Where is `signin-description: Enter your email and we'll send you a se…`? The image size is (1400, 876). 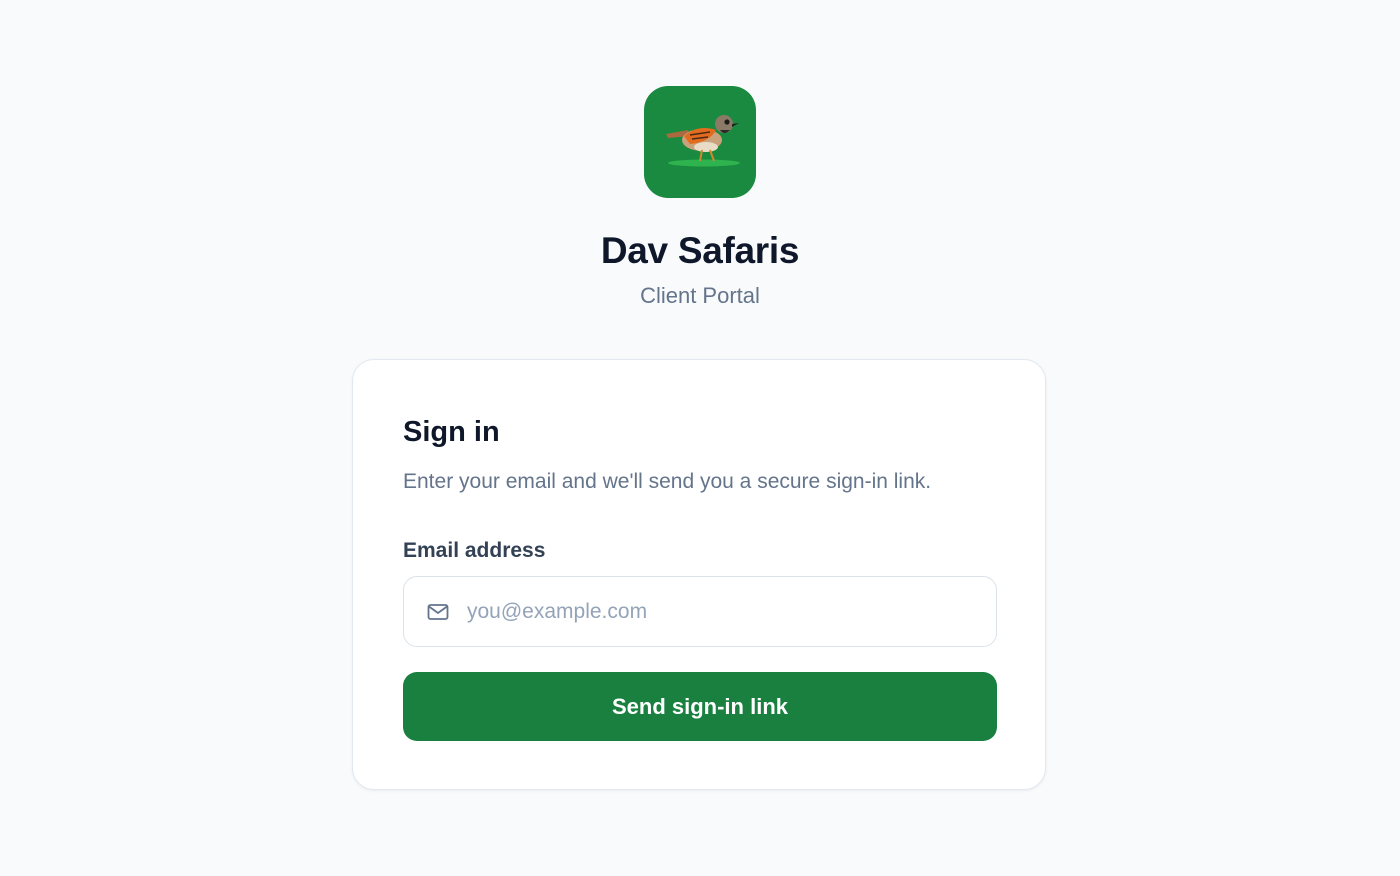 signin-description: Enter your email and we'll send you a se… is located at coordinates (667, 481).